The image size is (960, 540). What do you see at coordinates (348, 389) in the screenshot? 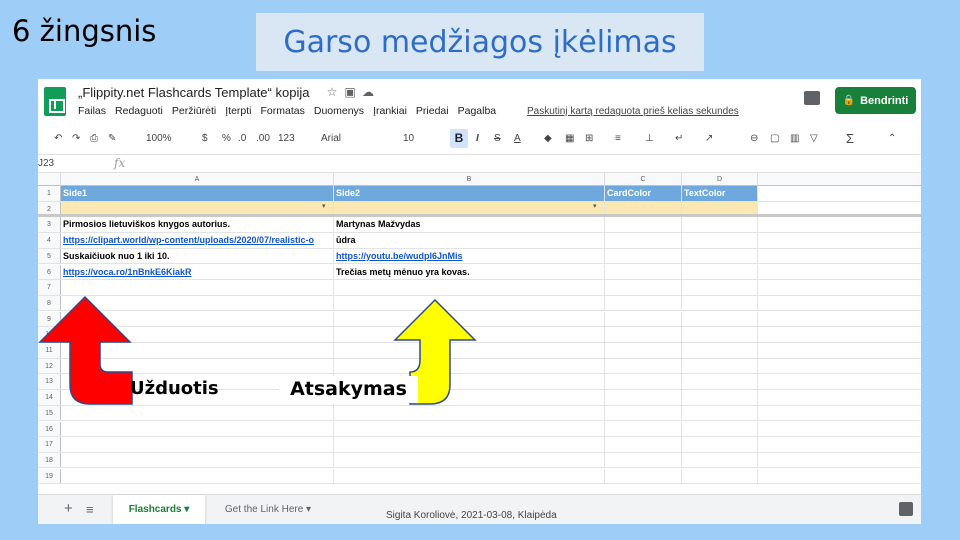
I see `answer-label: Atsakymas` at bounding box center [348, 389].